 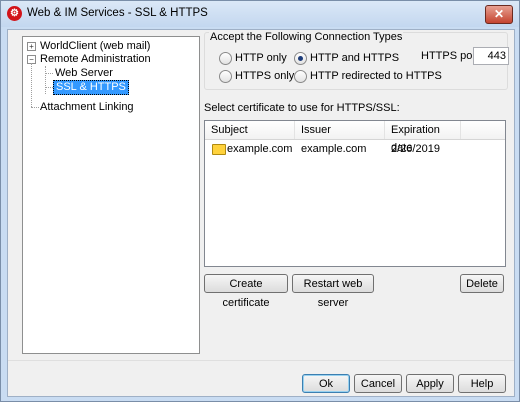 What do you see at coordinates (14, 13) in the screenshot?
I see `app-logo-icon: ⚙` at bounding box center [14, 13].